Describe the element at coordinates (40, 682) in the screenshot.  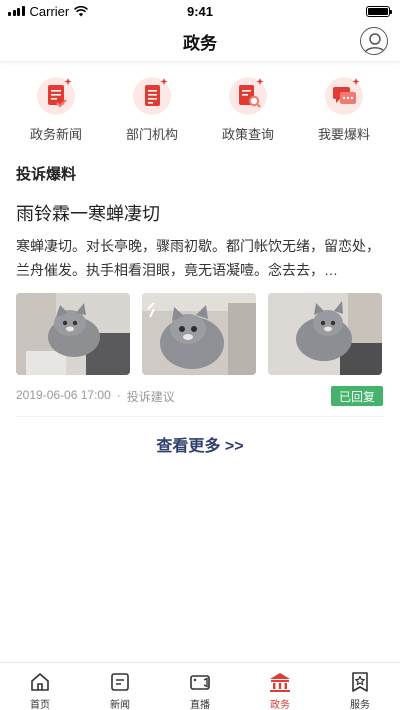
I see `home-icon` at that location.